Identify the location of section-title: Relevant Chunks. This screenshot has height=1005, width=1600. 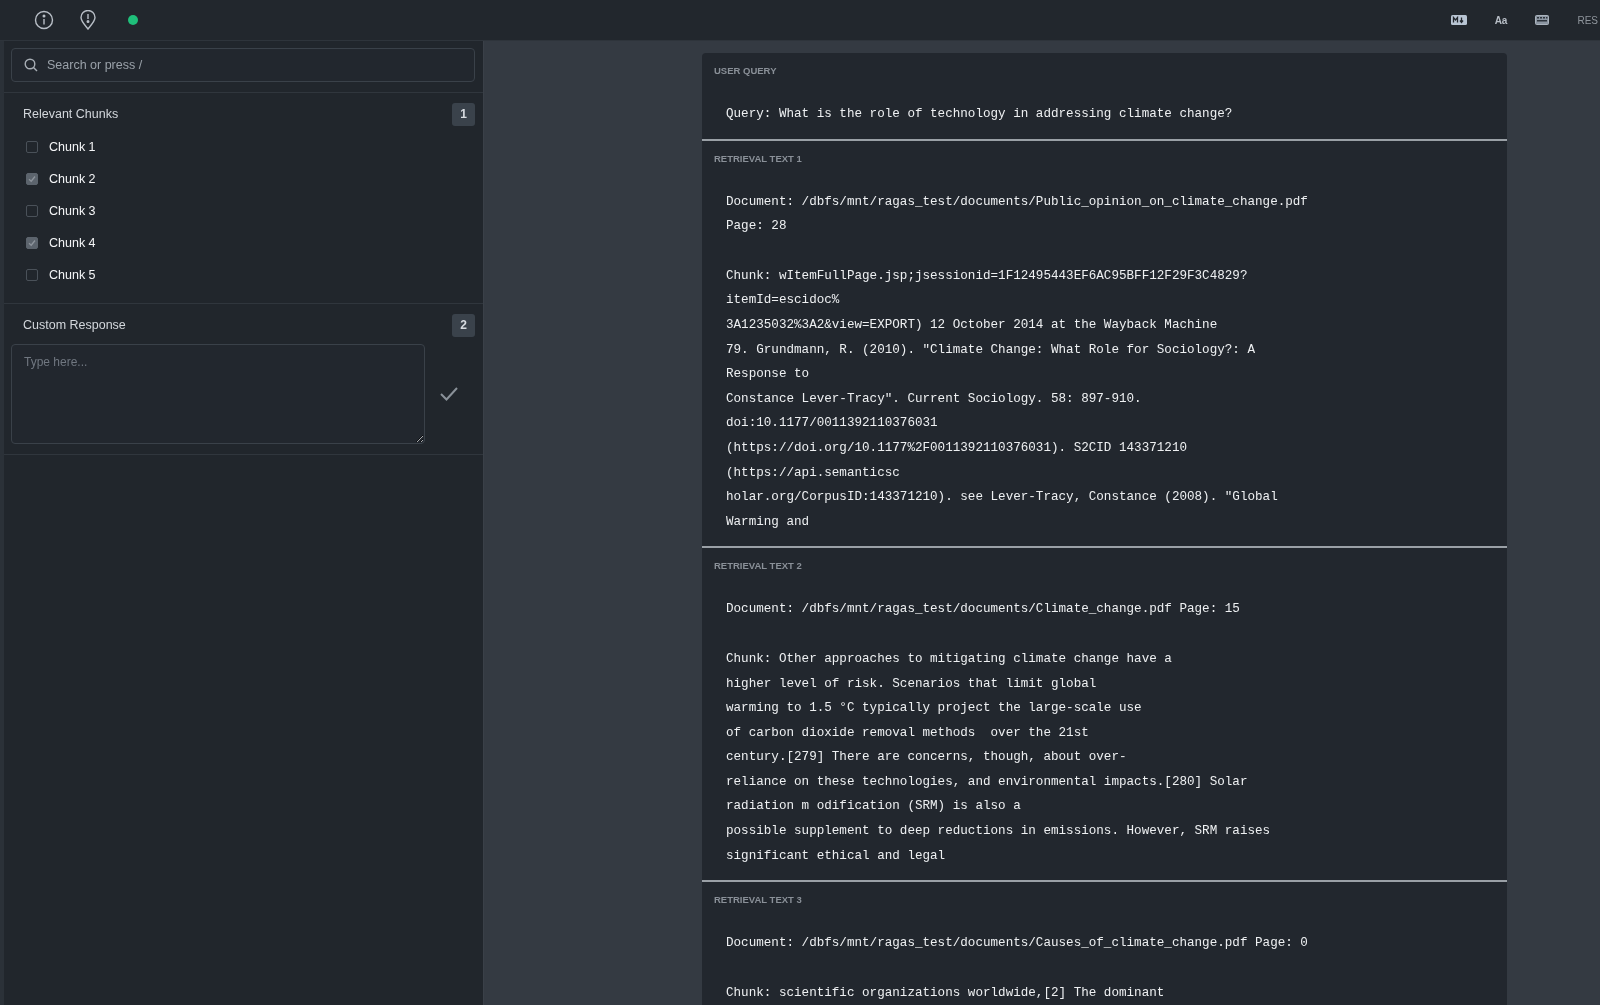
(71, 114).